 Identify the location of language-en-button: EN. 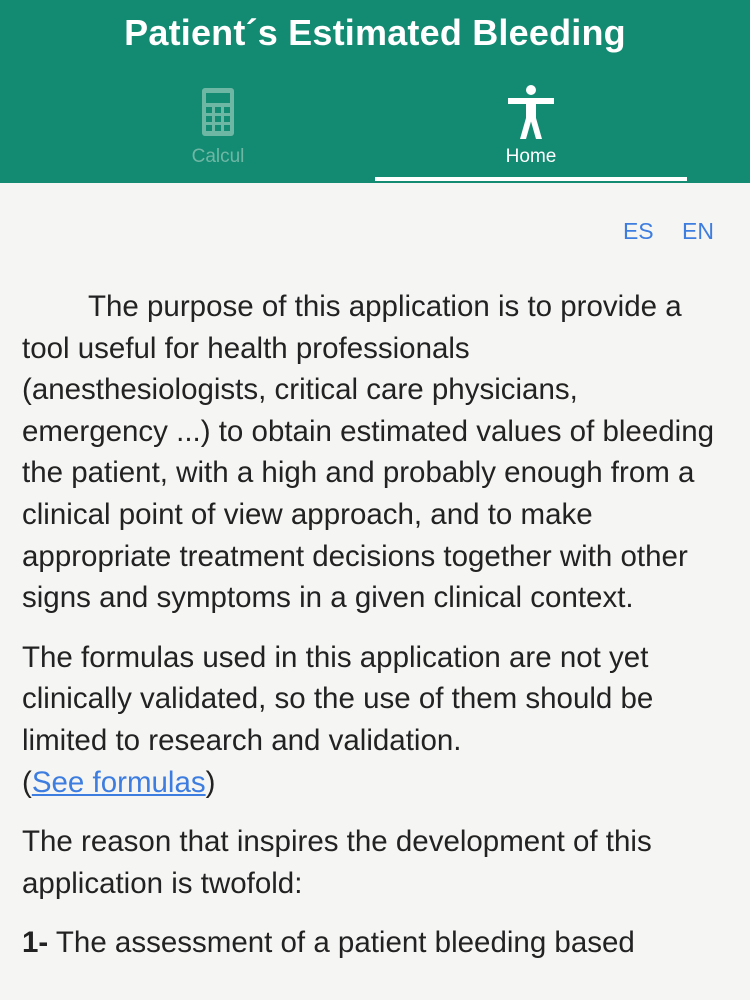
(698, 231).